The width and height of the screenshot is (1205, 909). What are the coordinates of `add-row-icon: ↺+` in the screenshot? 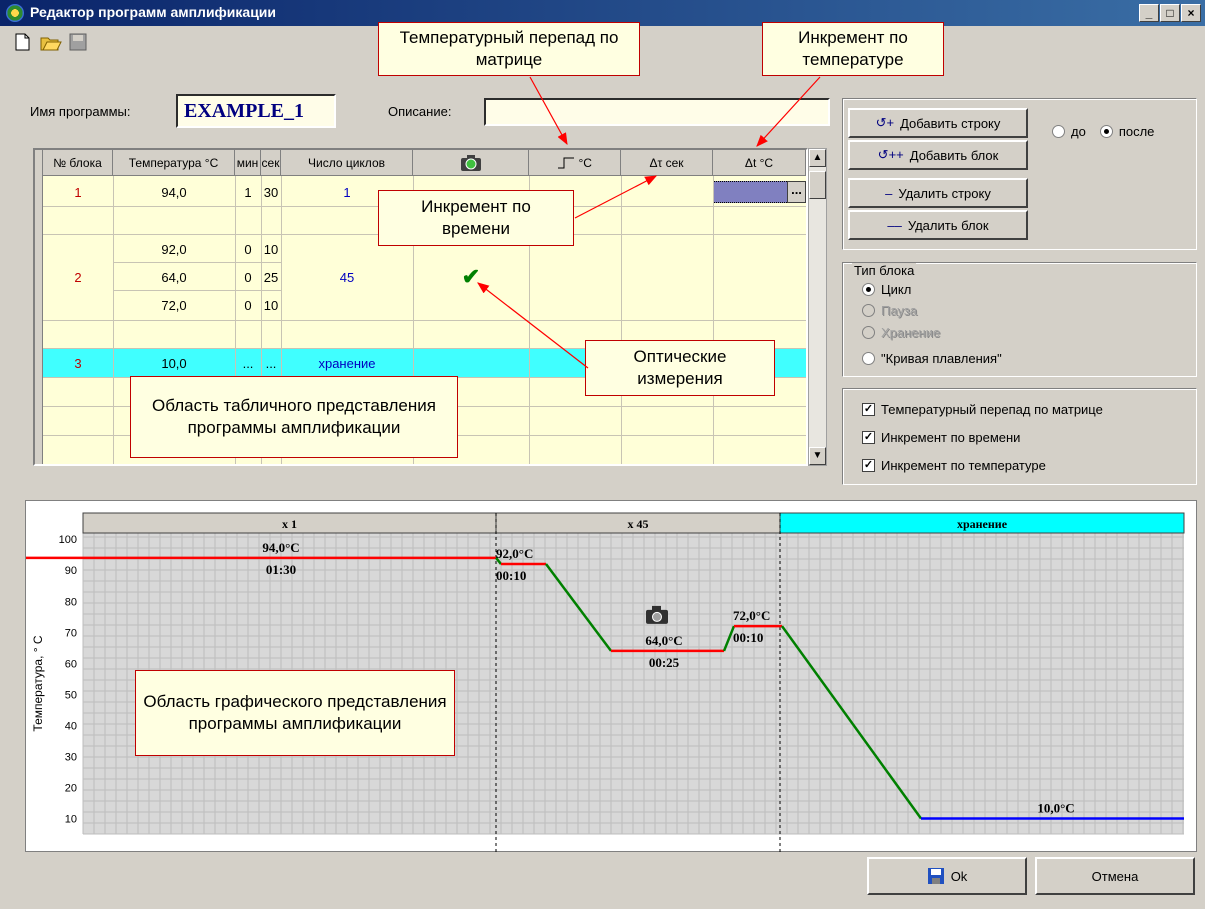 It's located at (885, 122).